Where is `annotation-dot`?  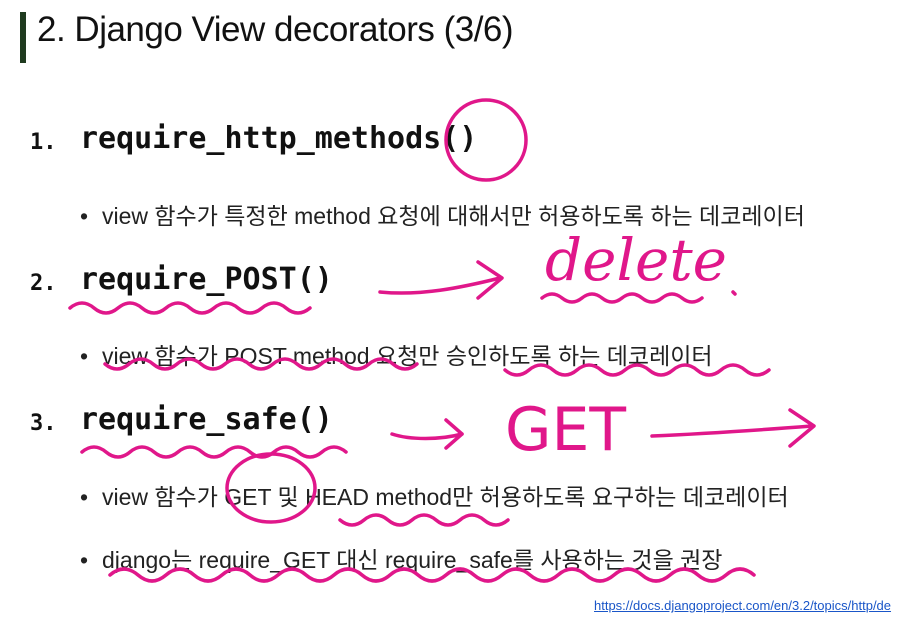 annotation-dot is located at coordinates (734, 293).